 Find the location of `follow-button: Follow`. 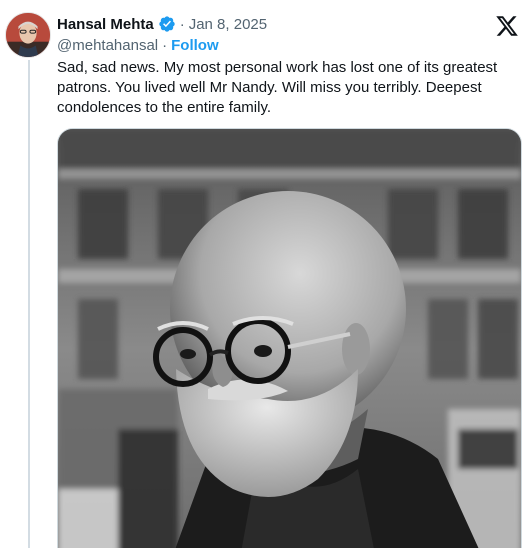

follow-button: Follow is located at coordinates (195, 45).